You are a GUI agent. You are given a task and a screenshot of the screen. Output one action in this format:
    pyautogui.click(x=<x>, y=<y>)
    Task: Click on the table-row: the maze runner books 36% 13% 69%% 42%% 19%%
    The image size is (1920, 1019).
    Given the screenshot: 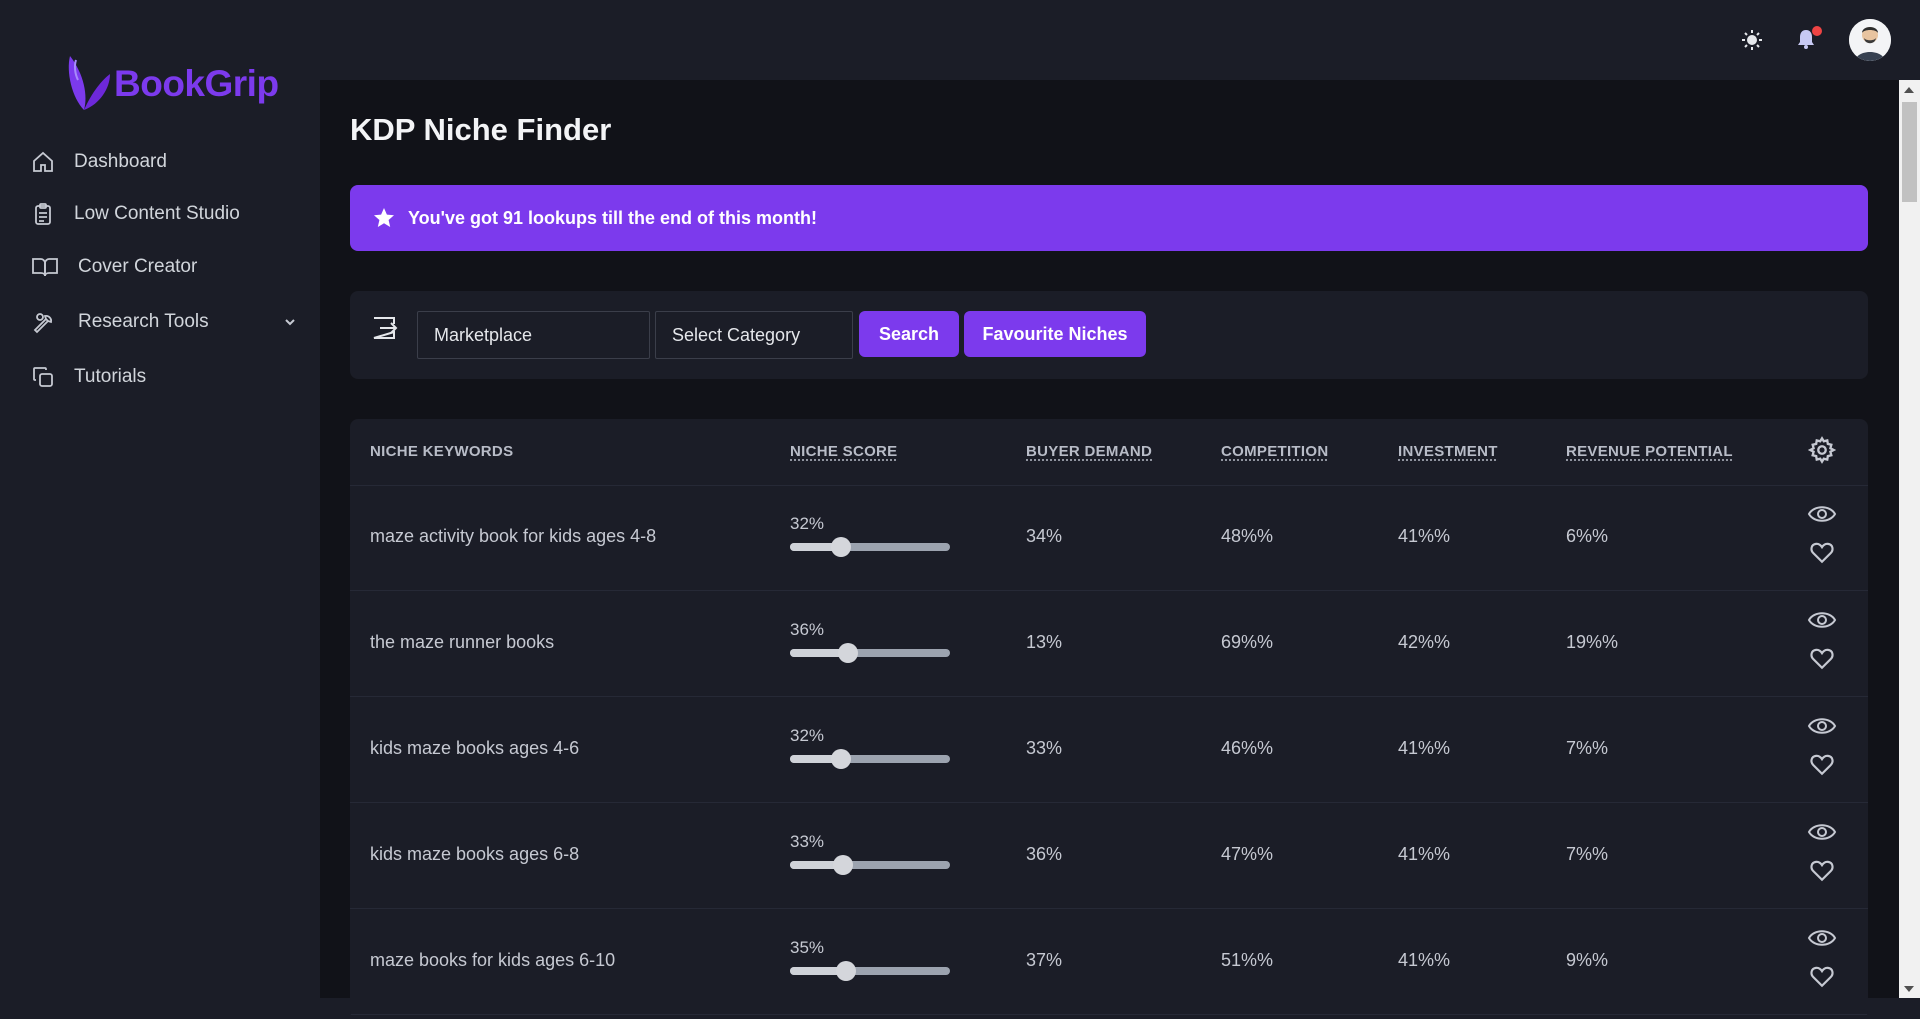 What is the action you would take?
    pyautogui.click(x=1109, y=644)
    